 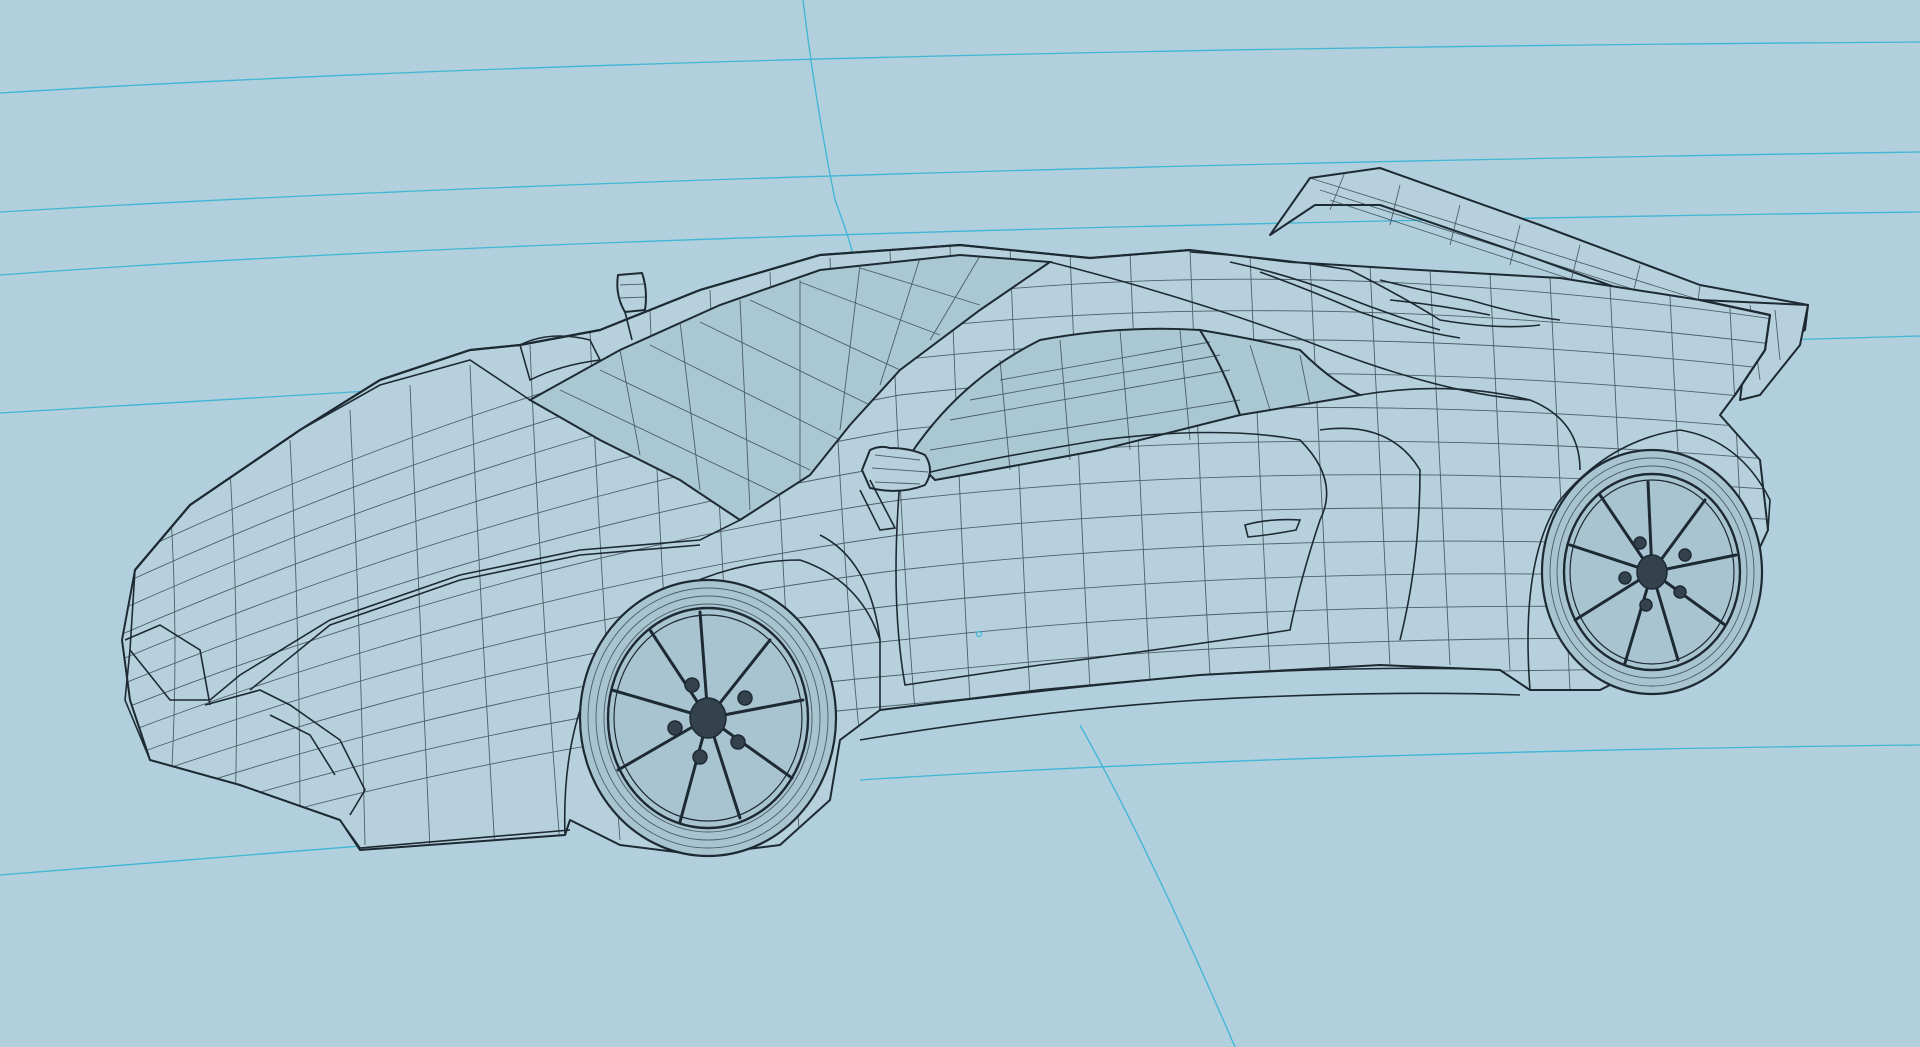 I want to click on rear-wheel, so click(x=1652, y=572).